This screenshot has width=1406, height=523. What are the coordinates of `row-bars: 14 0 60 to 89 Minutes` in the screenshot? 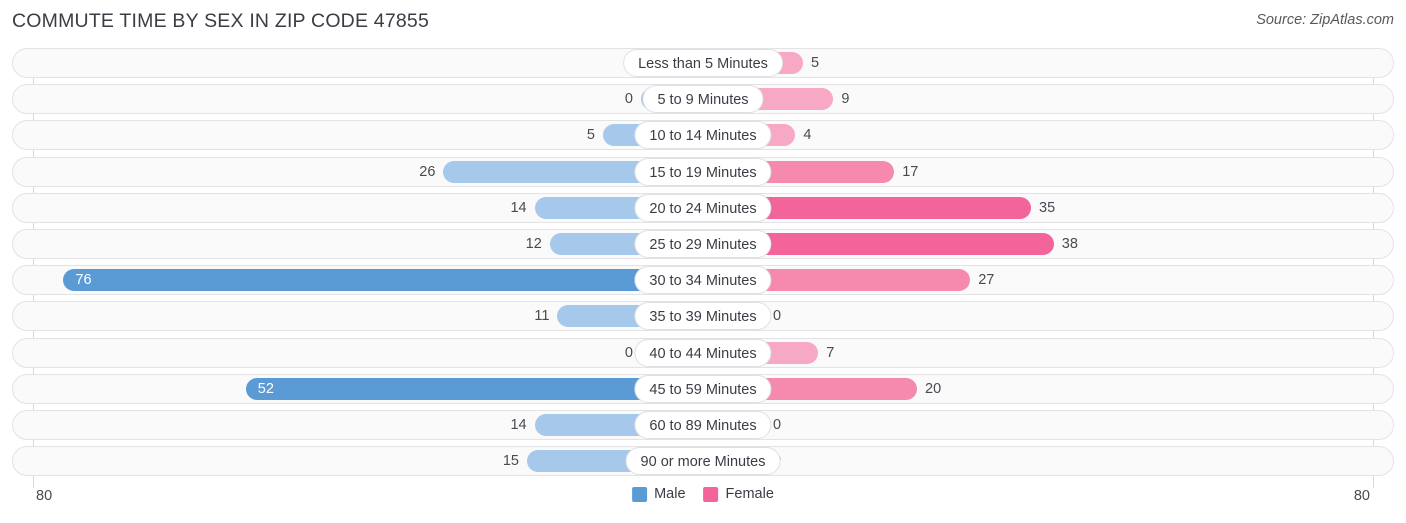 It's located at (703, 425).